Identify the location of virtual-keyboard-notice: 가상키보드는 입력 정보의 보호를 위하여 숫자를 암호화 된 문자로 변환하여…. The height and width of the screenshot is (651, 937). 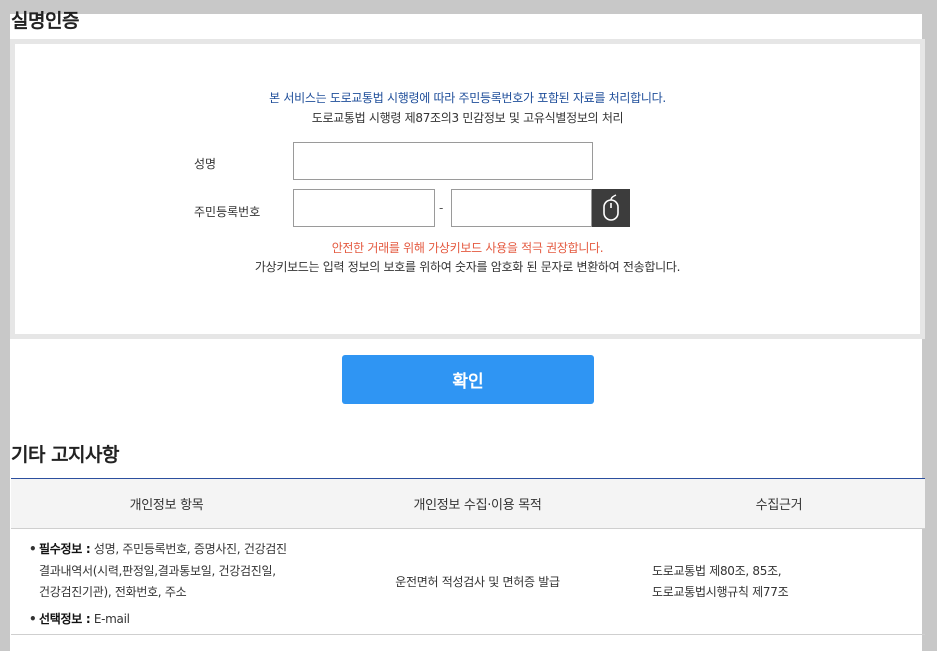
(467, 267).